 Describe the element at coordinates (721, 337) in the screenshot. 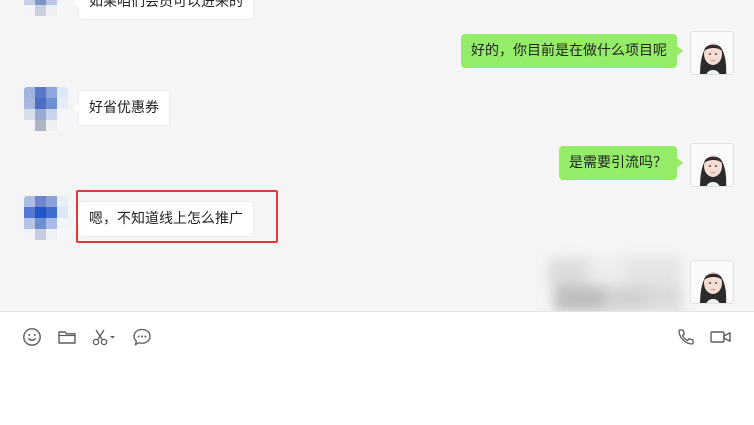

I see `video-icon` at that location.